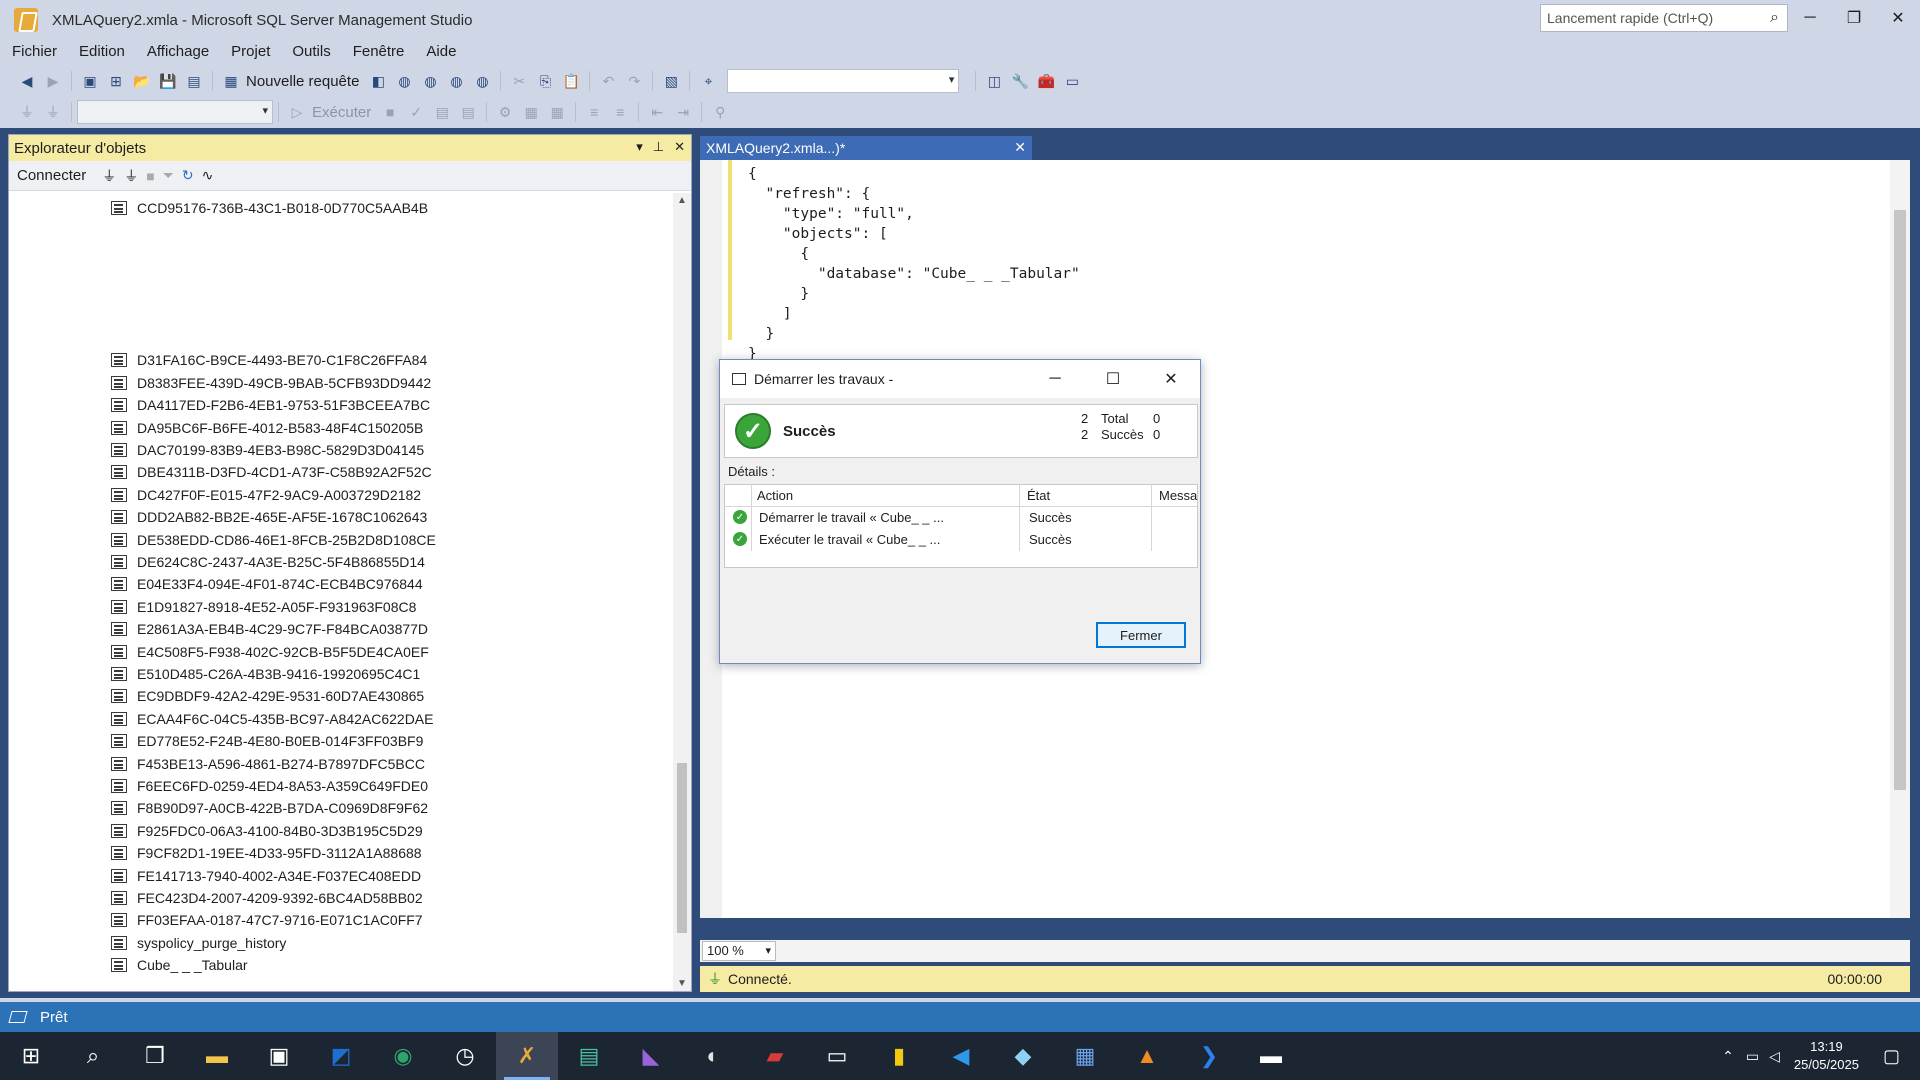 The image size is (1920, 1080). I want to click on close-tab-icon: ✕, so click(1020, 147).